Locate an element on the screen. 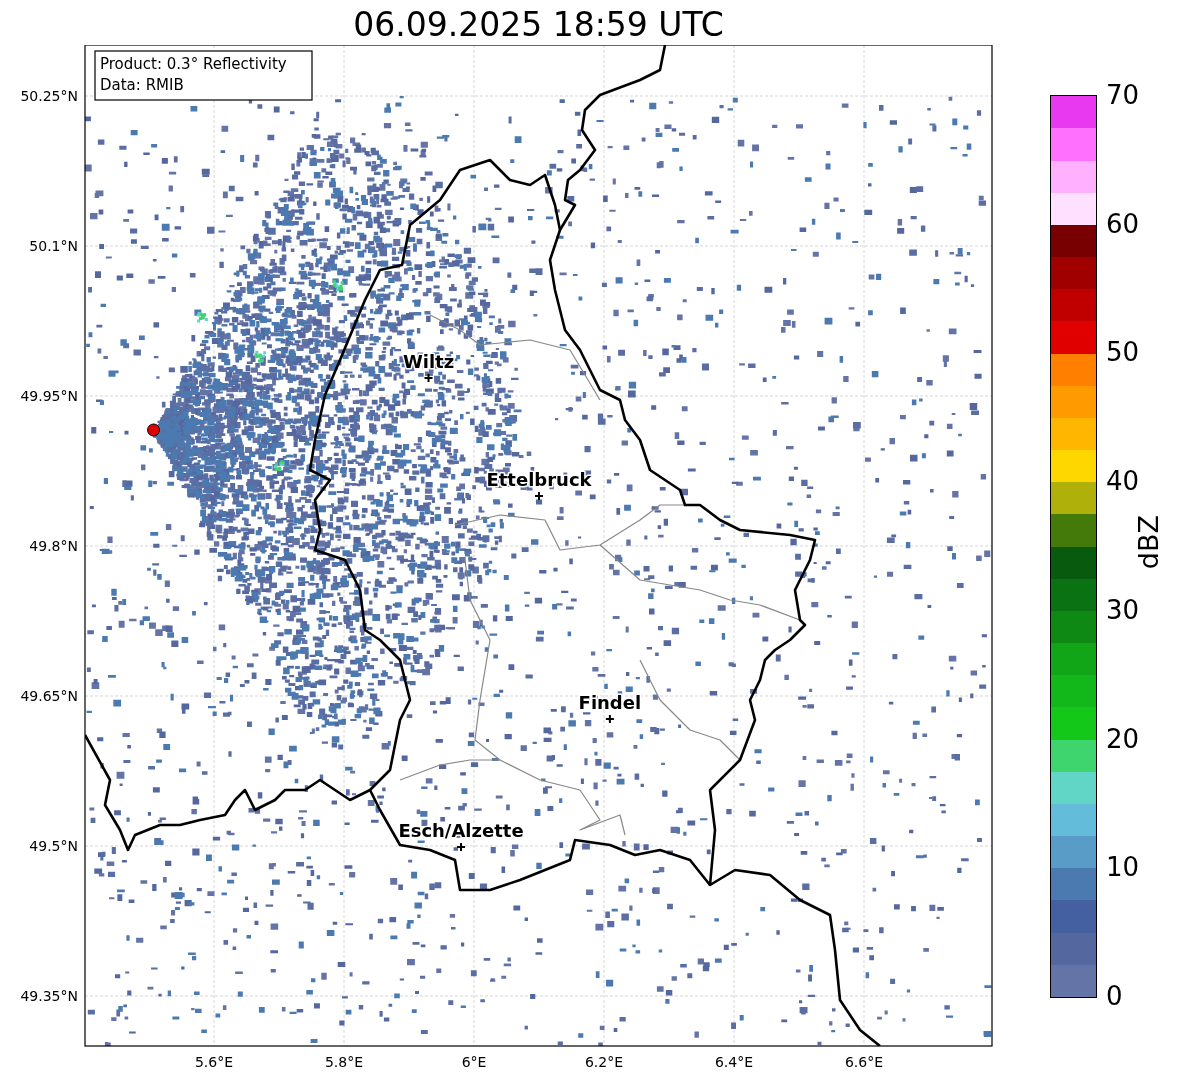 The width and height of the screenshot is (1184, 1081). info-text: Product: 0.3° Reflectivity is located at coordinates (193, 64).